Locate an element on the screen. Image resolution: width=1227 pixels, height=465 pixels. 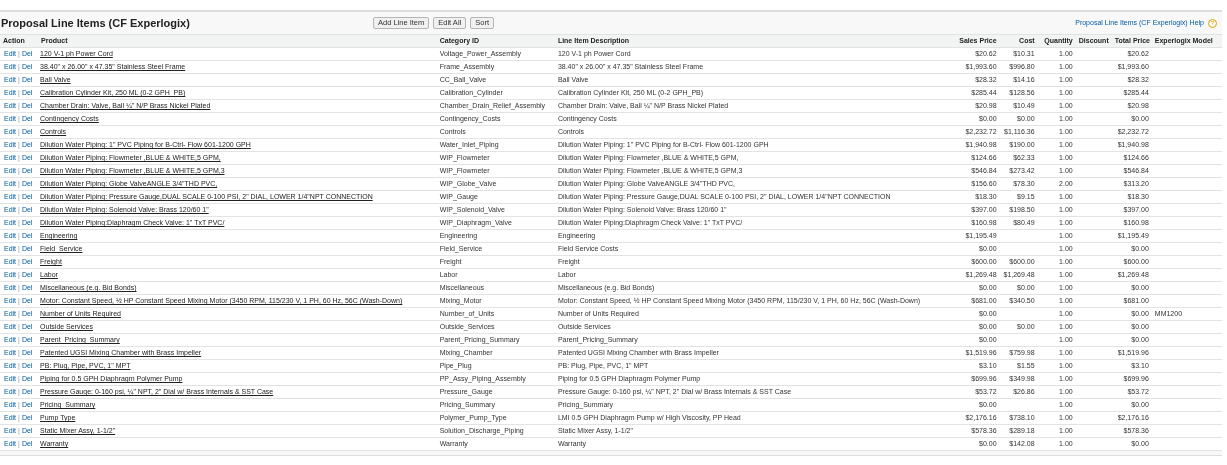
section-title: Proposal Line Items (CF Experlogix) is located at coordinates (96, 23).